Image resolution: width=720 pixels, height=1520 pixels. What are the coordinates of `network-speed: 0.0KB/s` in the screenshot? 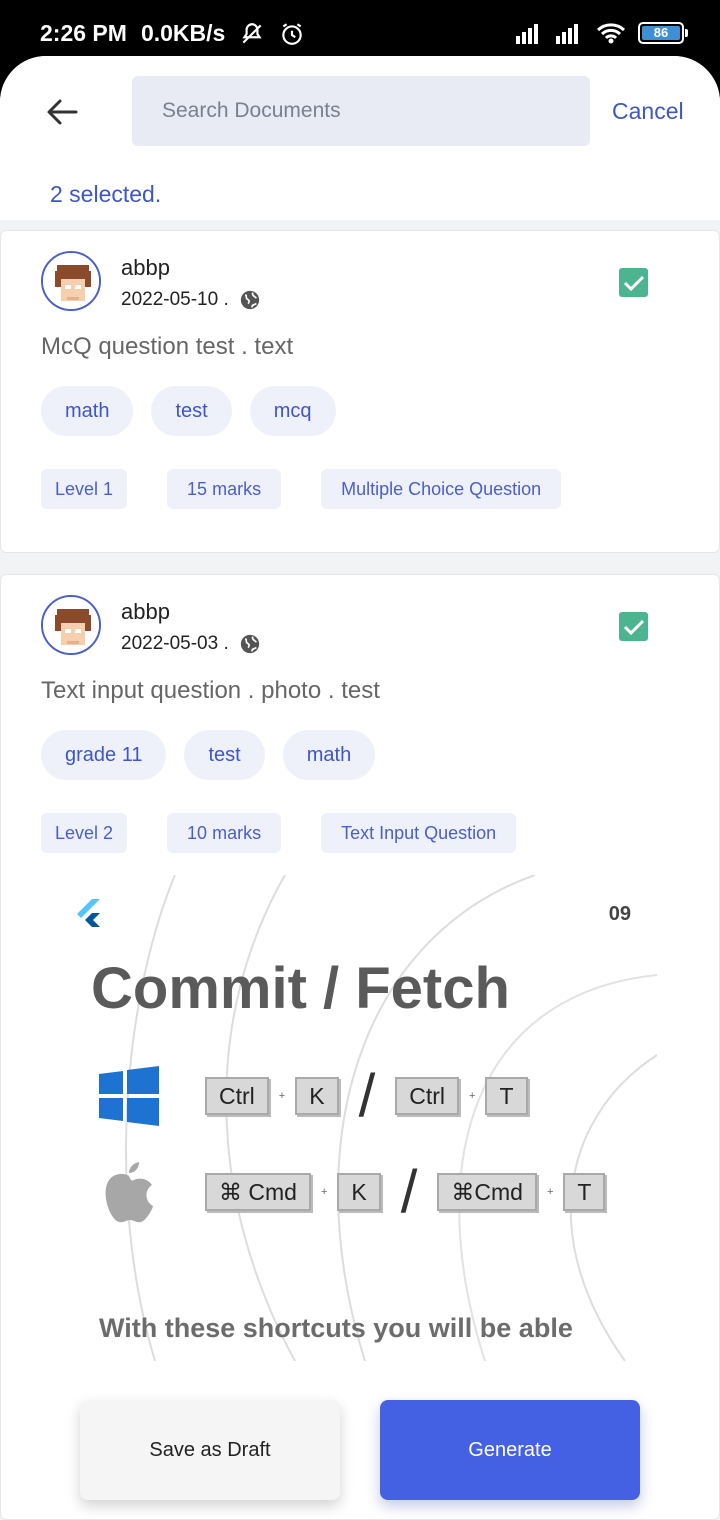 It's located at (183, 33).